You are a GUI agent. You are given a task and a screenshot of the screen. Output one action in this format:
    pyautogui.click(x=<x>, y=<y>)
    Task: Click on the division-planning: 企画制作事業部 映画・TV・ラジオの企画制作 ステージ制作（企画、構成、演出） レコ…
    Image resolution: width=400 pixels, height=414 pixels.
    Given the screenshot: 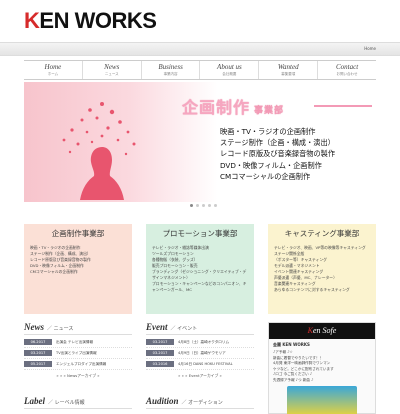 What is the action you would take?
    pyautogui.click(x=78, y=269)
    